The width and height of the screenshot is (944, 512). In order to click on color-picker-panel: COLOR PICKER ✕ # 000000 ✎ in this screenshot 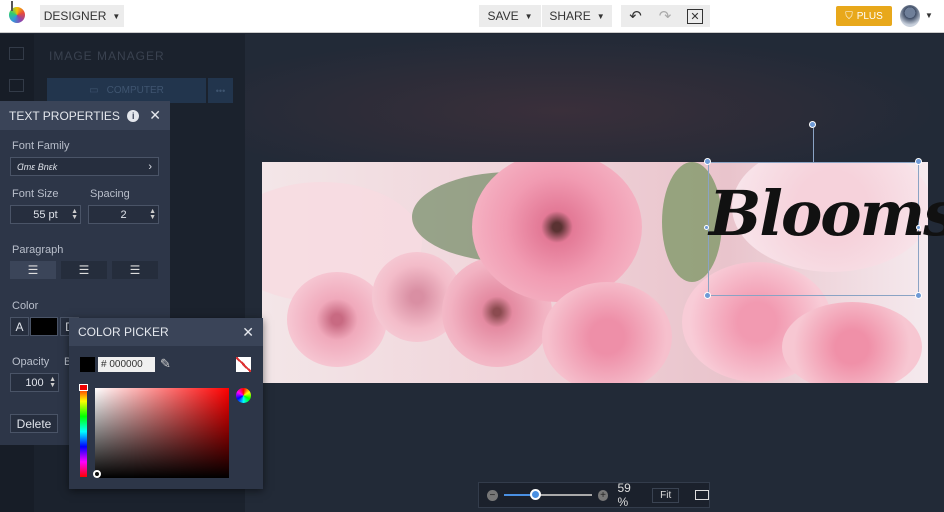, I will do `click(166, 403)`.